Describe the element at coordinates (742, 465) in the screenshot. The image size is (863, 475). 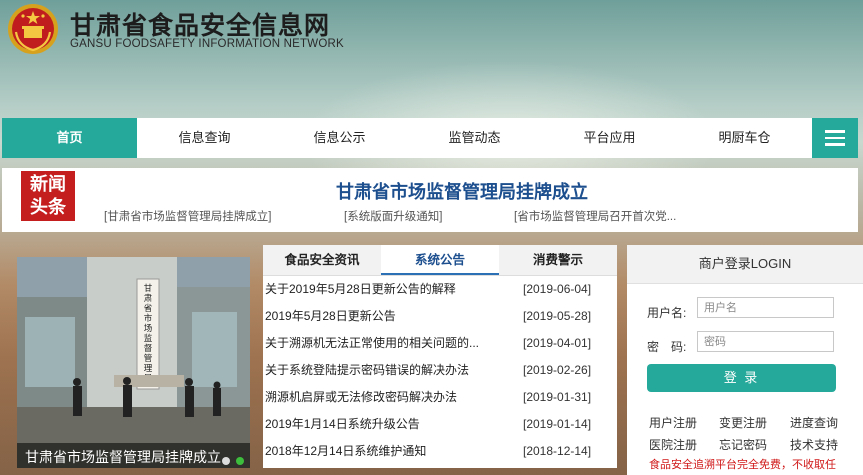
I see `free-notice: 食品安全追溯平台完全免费，不收取任` at that location.